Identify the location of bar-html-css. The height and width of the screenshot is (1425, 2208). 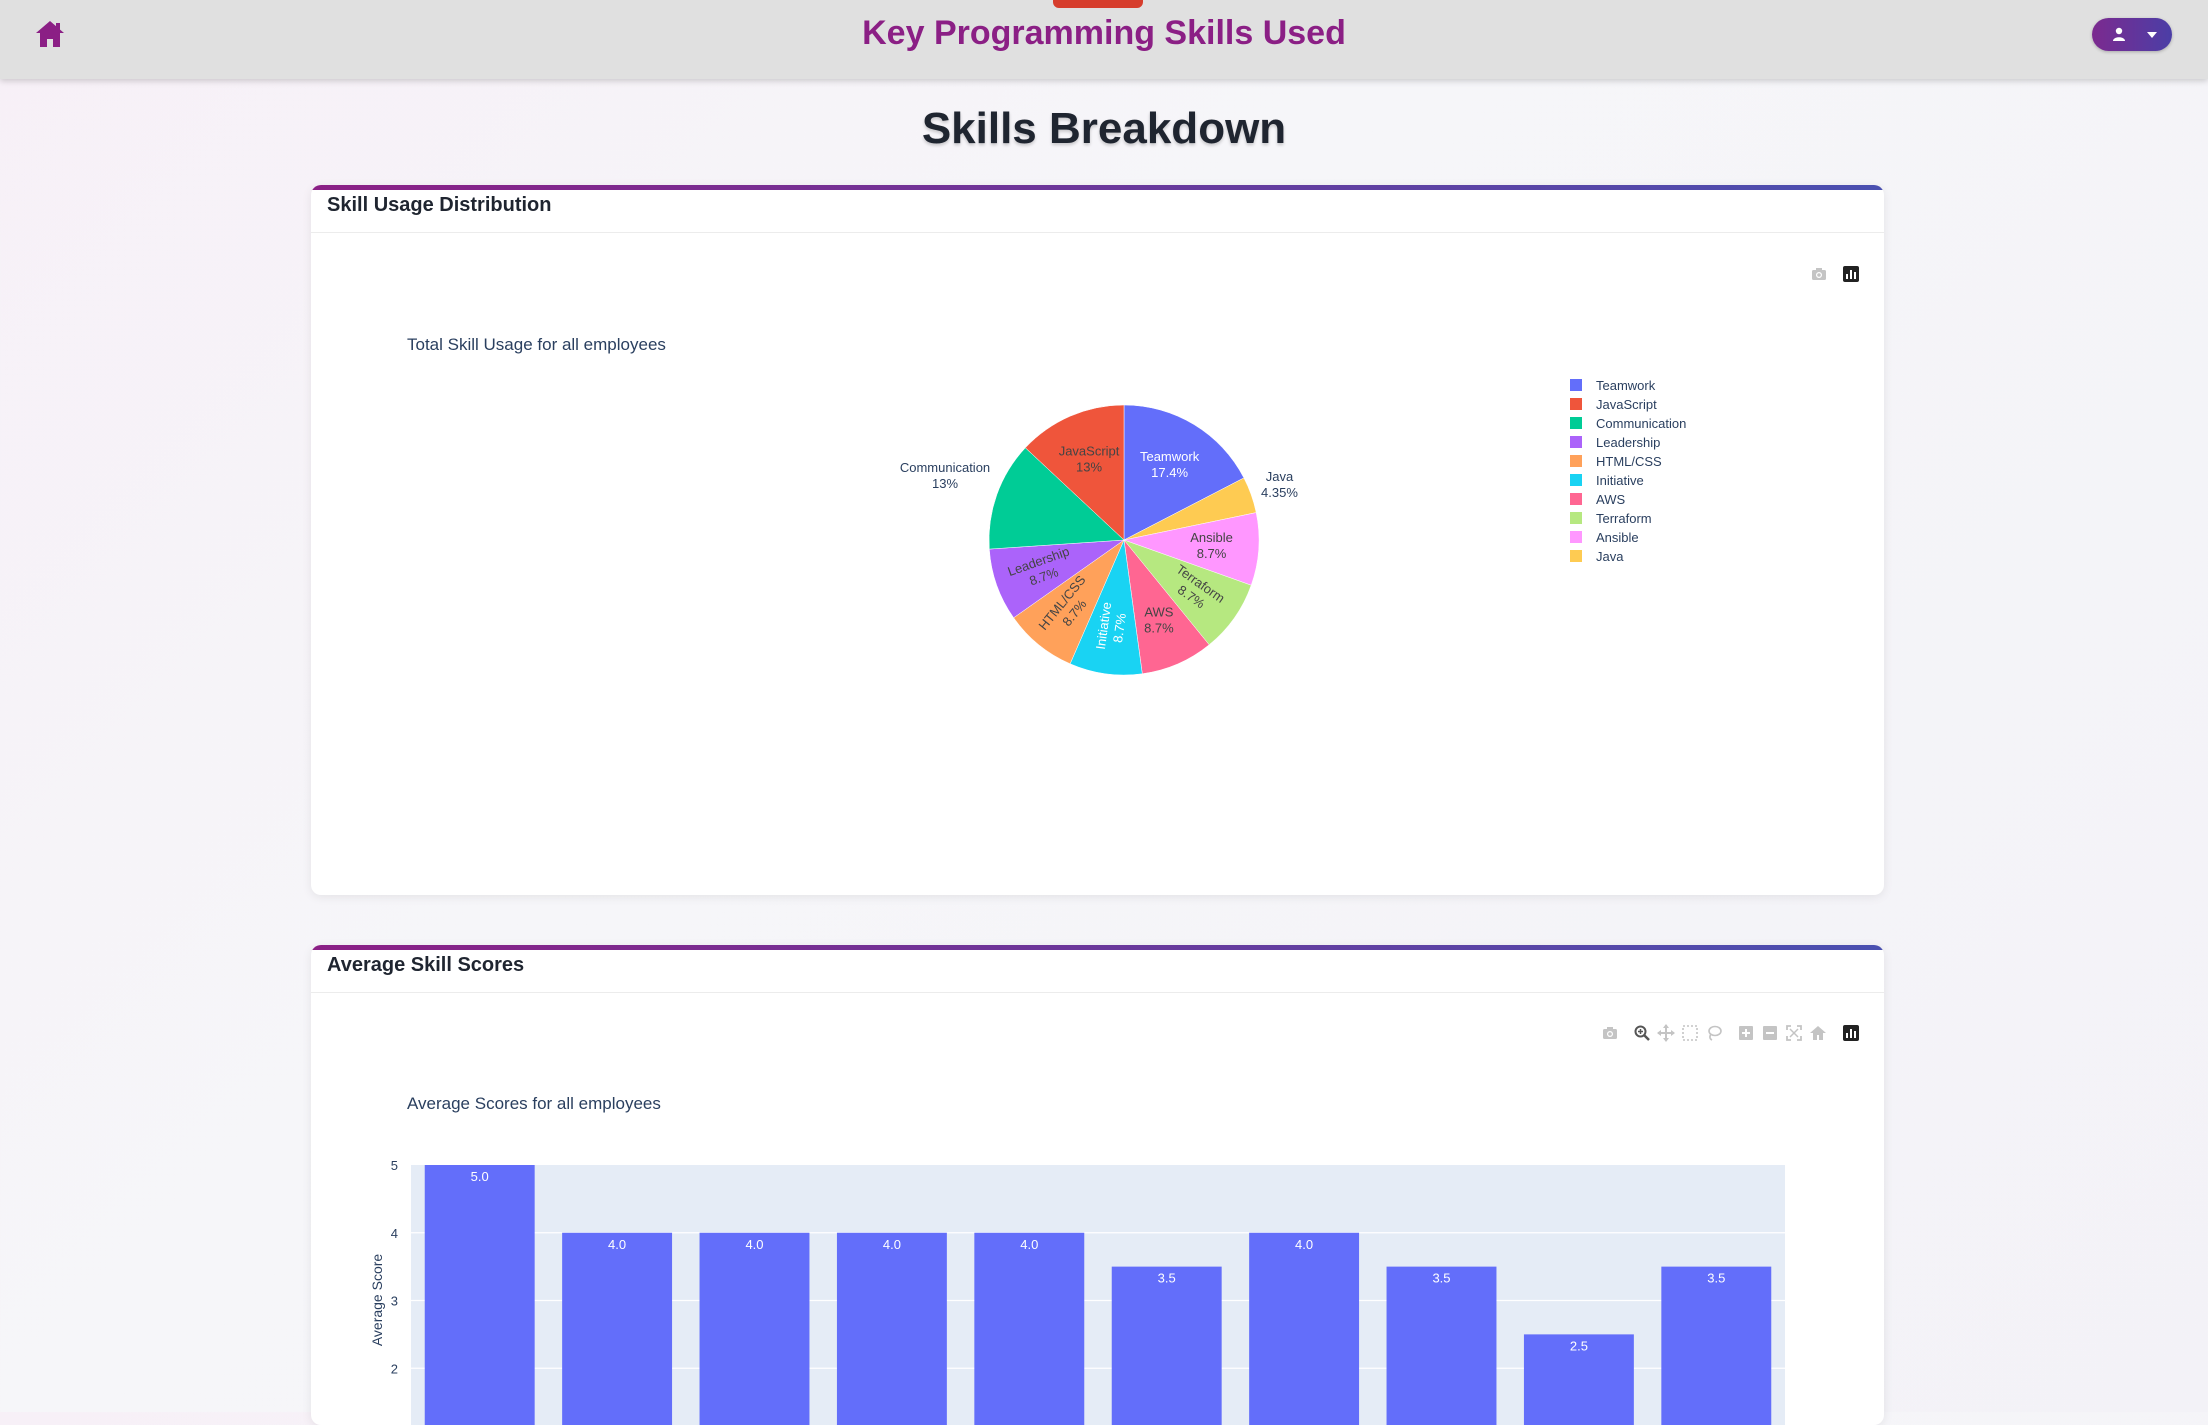
(617, 1328).